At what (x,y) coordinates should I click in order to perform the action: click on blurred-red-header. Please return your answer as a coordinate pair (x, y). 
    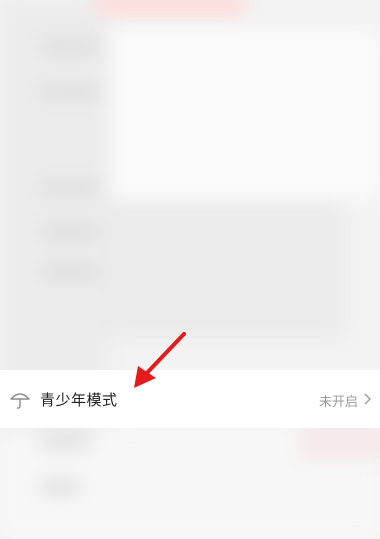
    Looking at the image, I should click on (170, 7).